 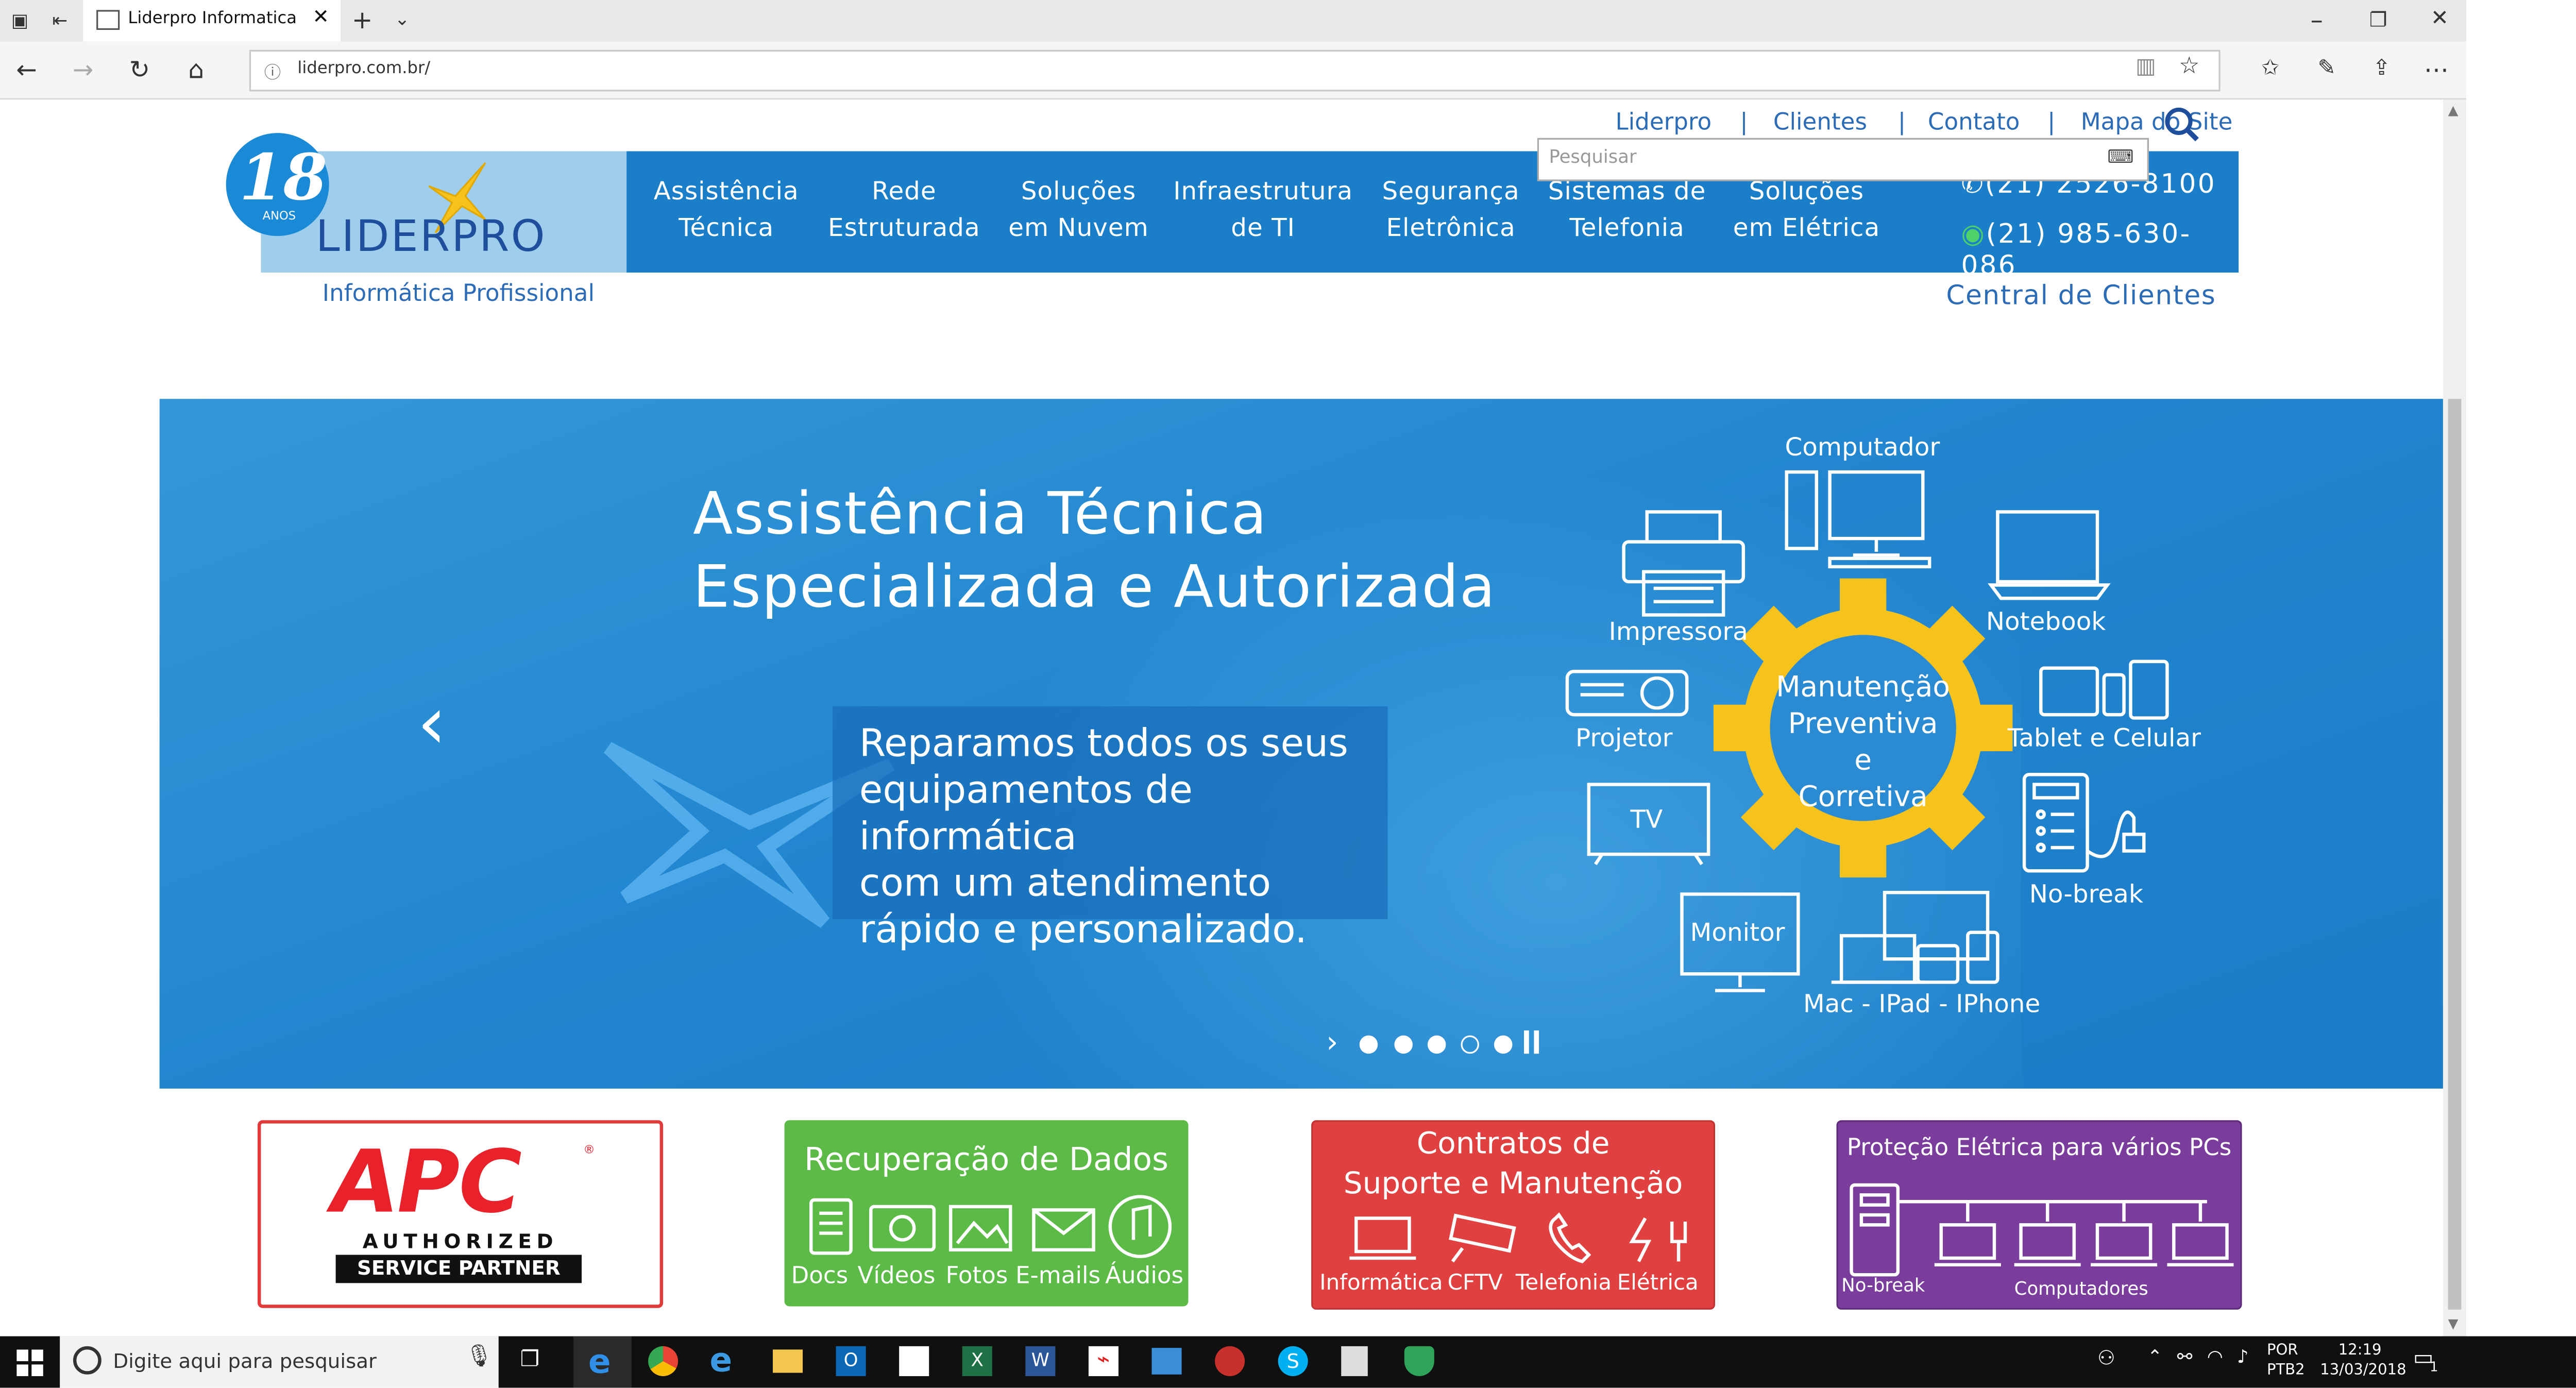 I want to click on slider-prev-arrow: ‹, so click(x=432, y=724).